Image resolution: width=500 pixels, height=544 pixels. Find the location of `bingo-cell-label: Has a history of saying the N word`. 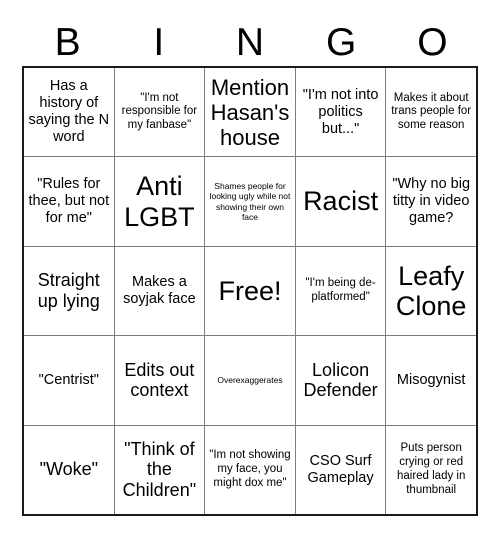

bingo-cell-label: Has a history of saying the N word is located at coordinates (69, 111).